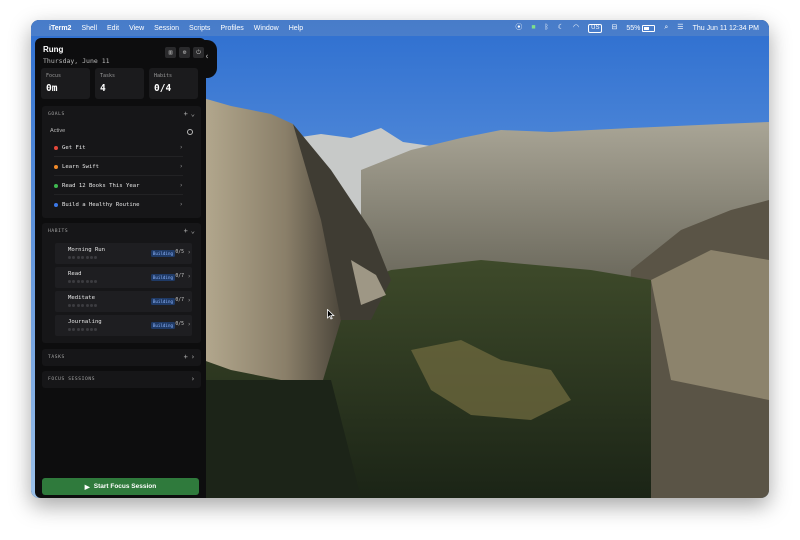  Describe the element at coordinates (595, 28) in the screenshot. I see `keyboard-input-badge: US` at that location.